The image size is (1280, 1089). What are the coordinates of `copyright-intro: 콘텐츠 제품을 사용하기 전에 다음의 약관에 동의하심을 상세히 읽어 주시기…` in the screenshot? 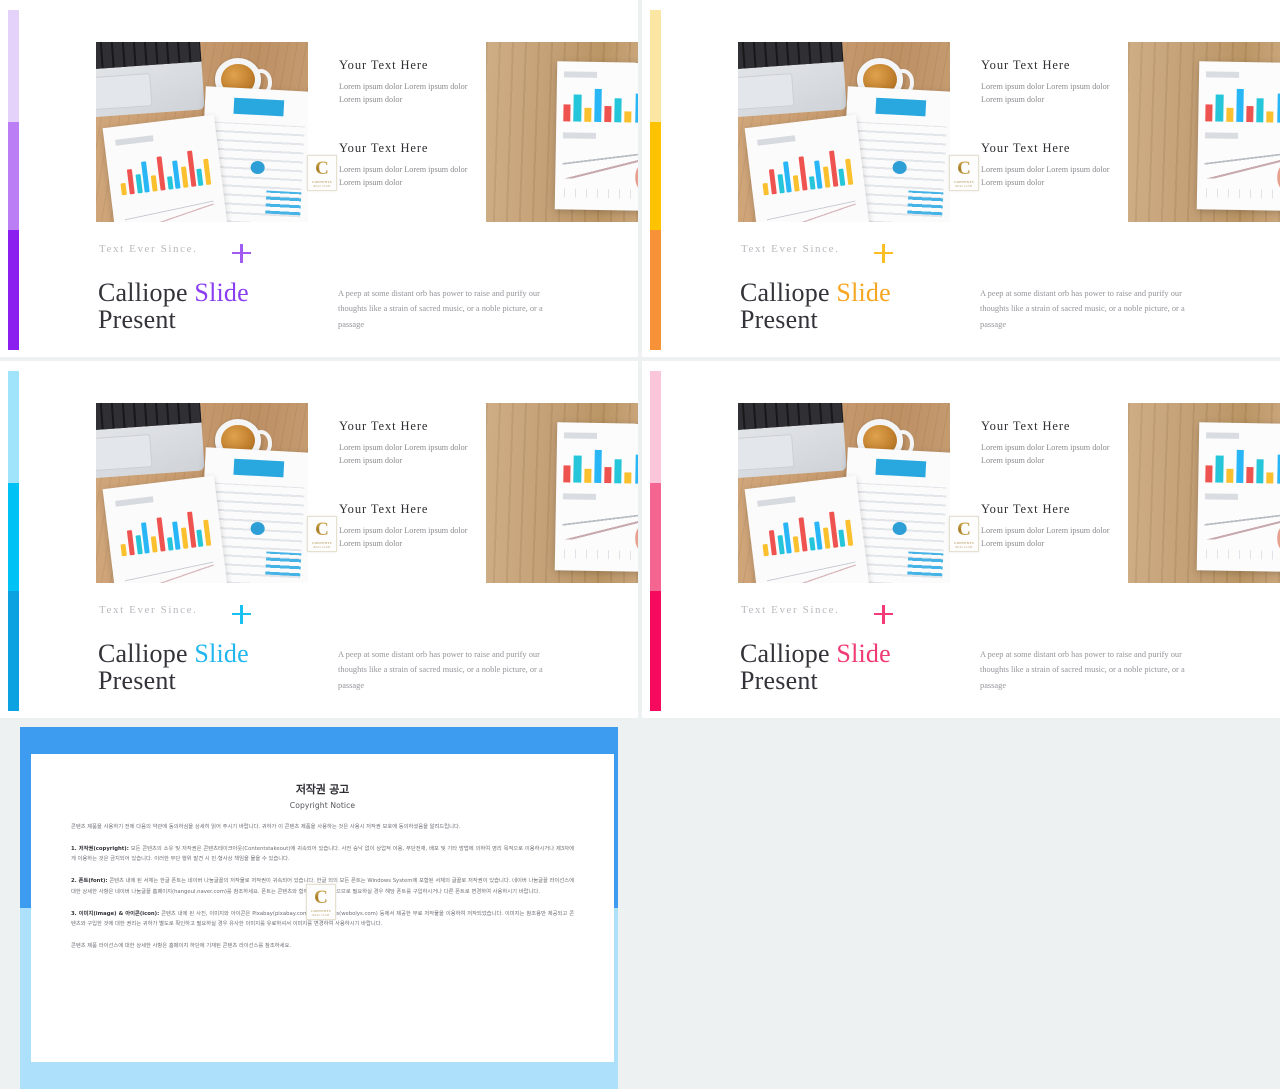 It's located at (266, 827).